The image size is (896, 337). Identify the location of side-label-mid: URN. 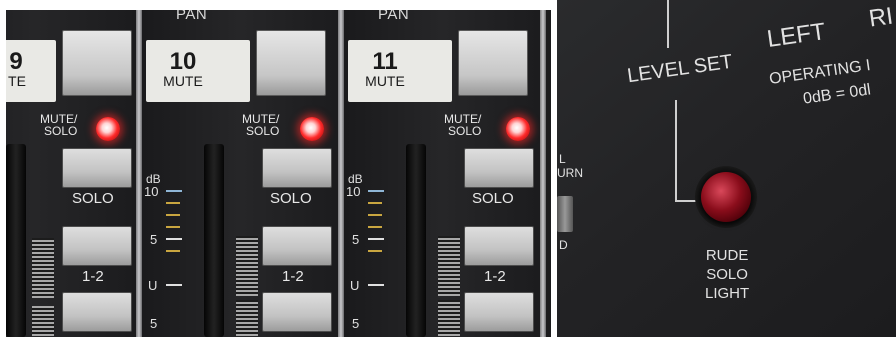
(570, 173).